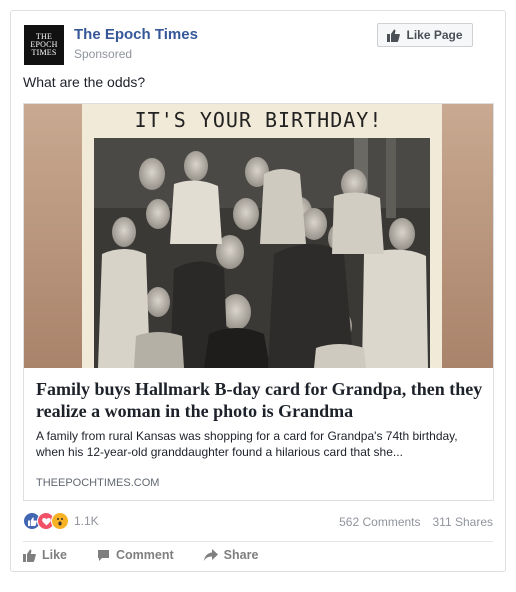  Describe the element at coordinates (463, 522) in the screenshot. I see `shares-count: 311 Shares` at that location.